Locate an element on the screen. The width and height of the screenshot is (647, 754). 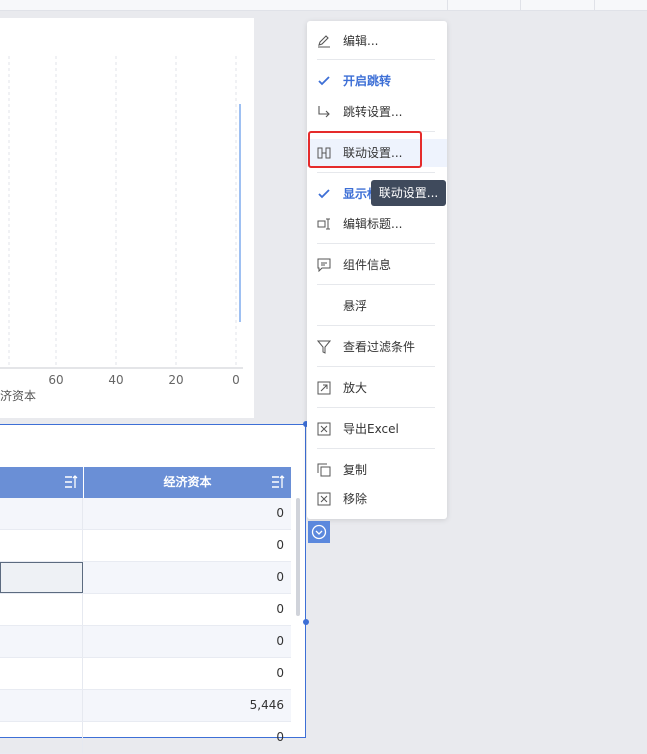
x-tick-label: 60 is located at coordinates (55, 380).